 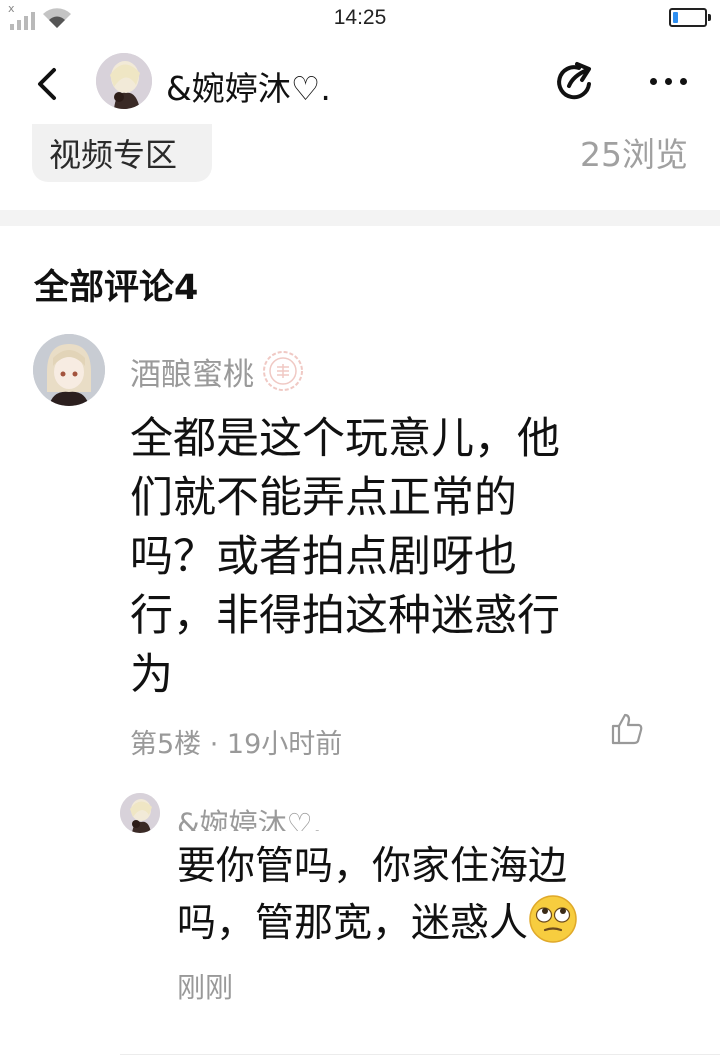 I want to click on topic-tag: 视频专区, so click(x=122, y=153).